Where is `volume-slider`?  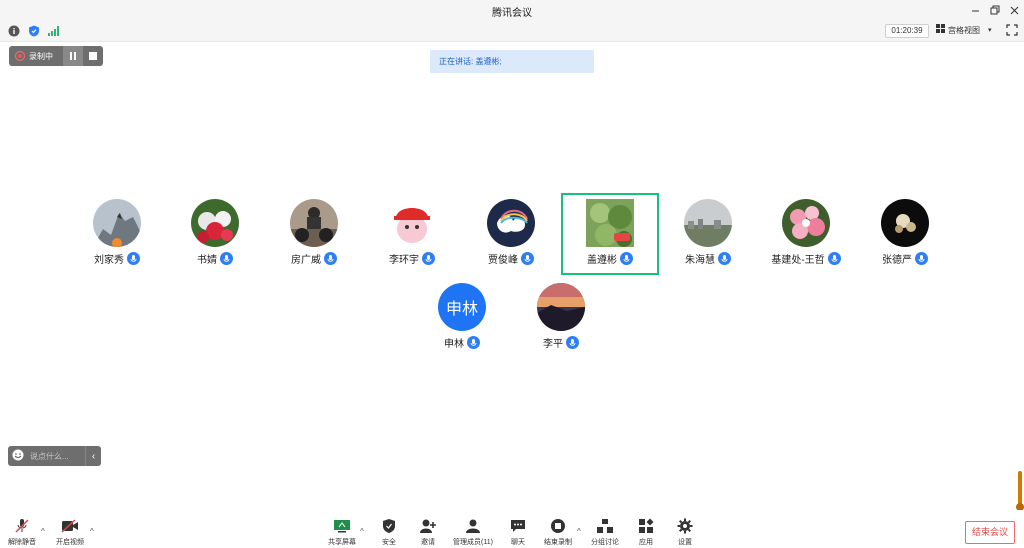 volume-slider is located at coordinates (1020, 491).